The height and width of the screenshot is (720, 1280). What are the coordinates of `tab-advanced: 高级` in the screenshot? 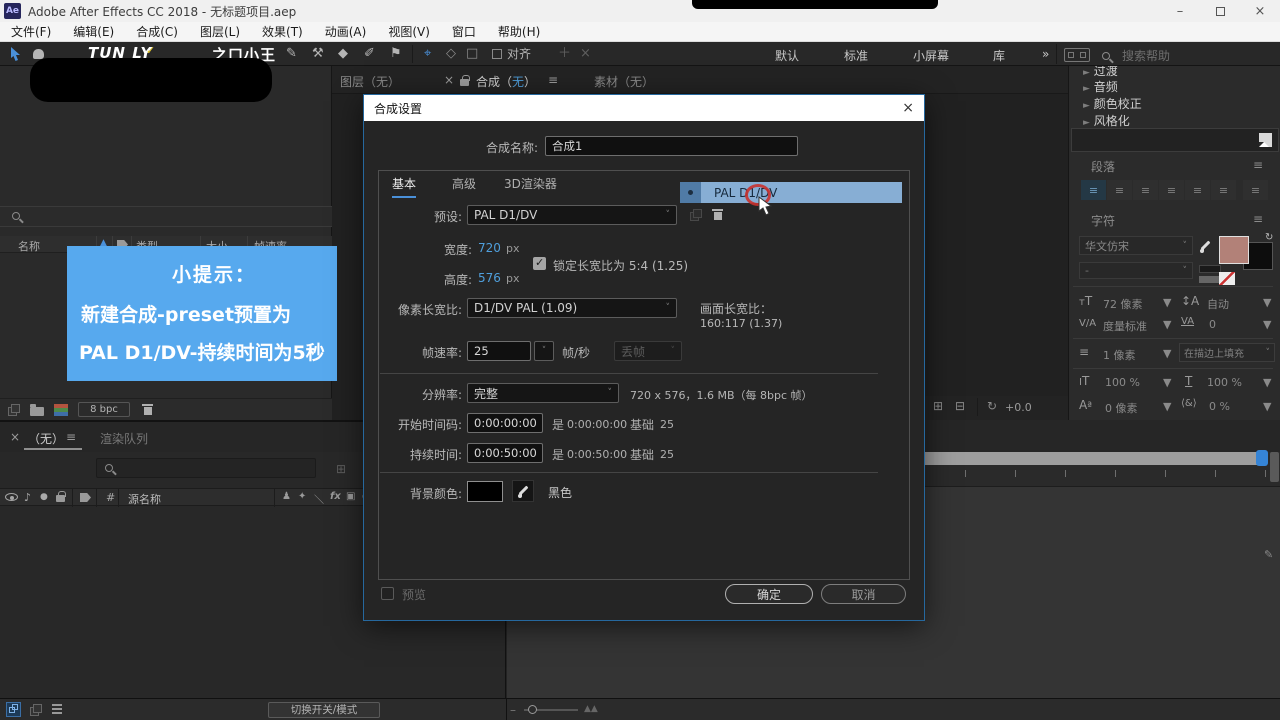 It's located at (464, 183).